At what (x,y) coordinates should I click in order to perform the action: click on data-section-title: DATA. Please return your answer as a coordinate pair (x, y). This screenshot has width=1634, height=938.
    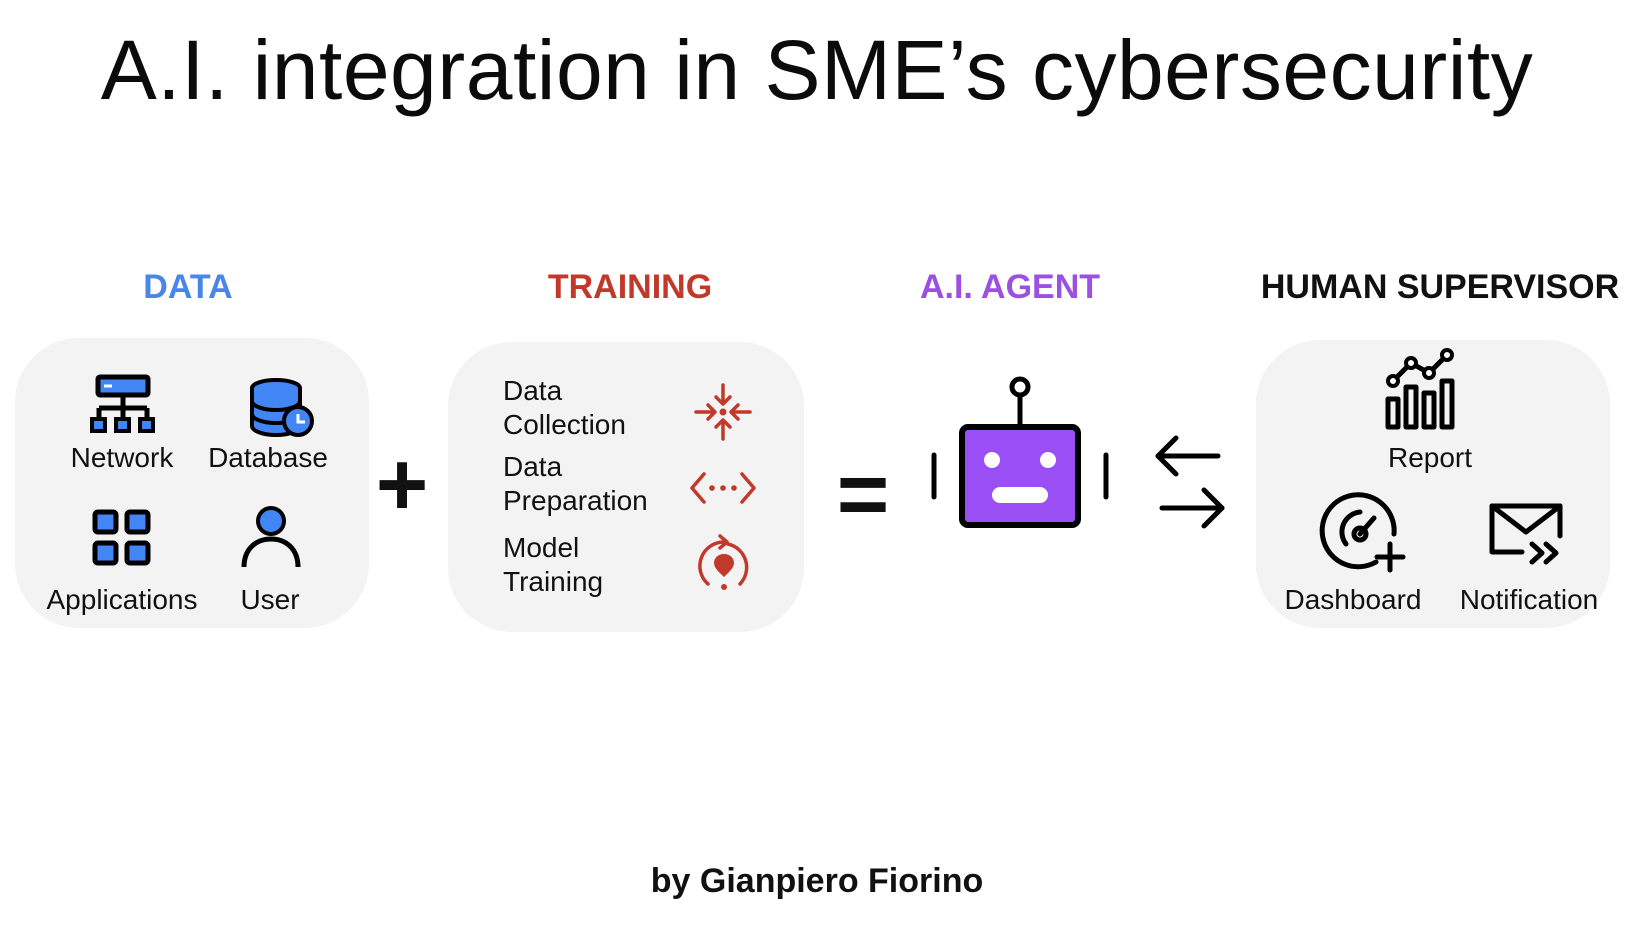
    Looking at the image, I should click on (188, 287).